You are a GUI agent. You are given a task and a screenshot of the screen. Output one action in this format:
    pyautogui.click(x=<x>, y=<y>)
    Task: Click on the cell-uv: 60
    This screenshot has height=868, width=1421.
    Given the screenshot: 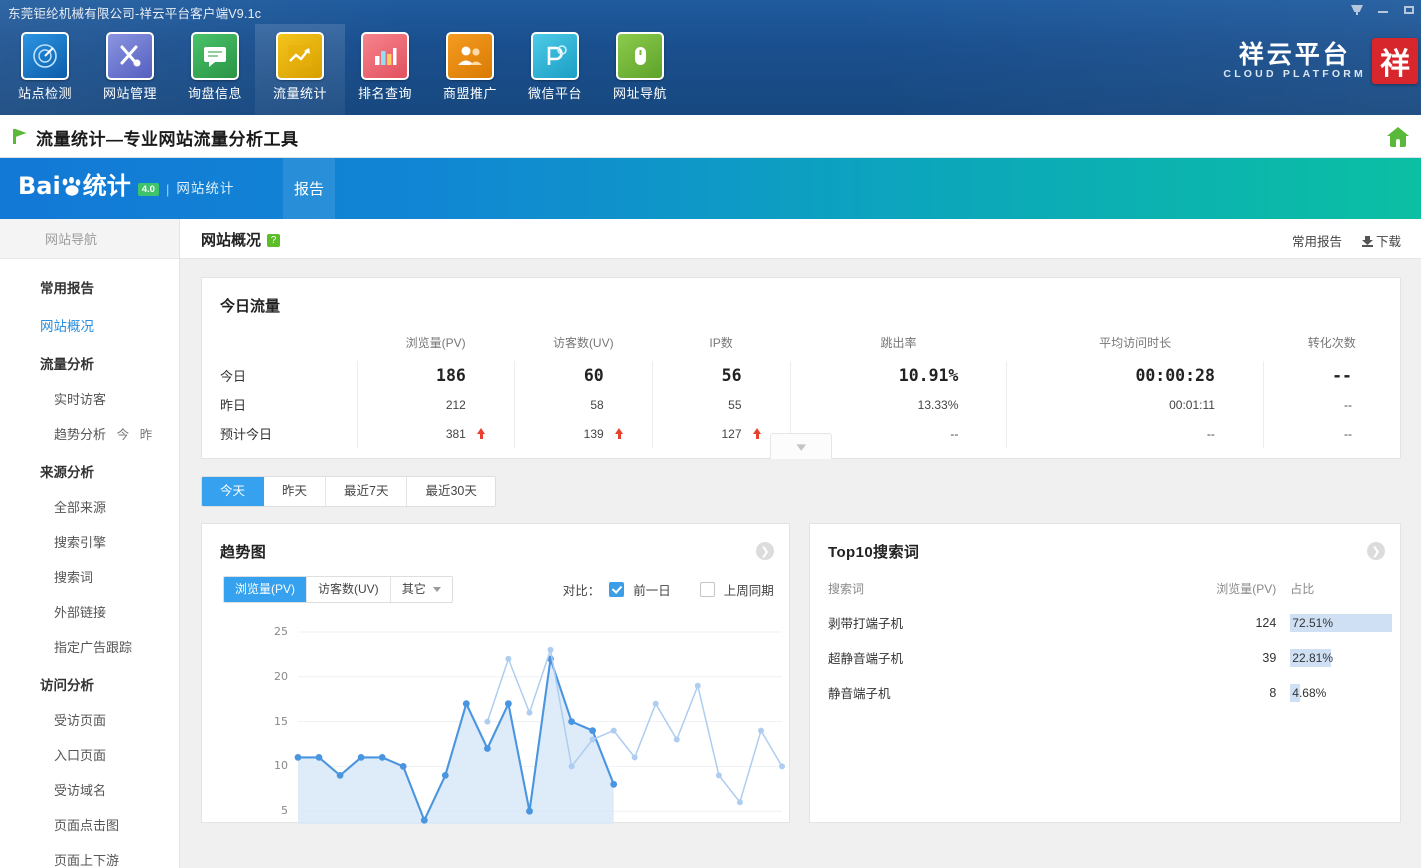 What is the action you would take?
    pyautogui.click(x=583, y=375)
    